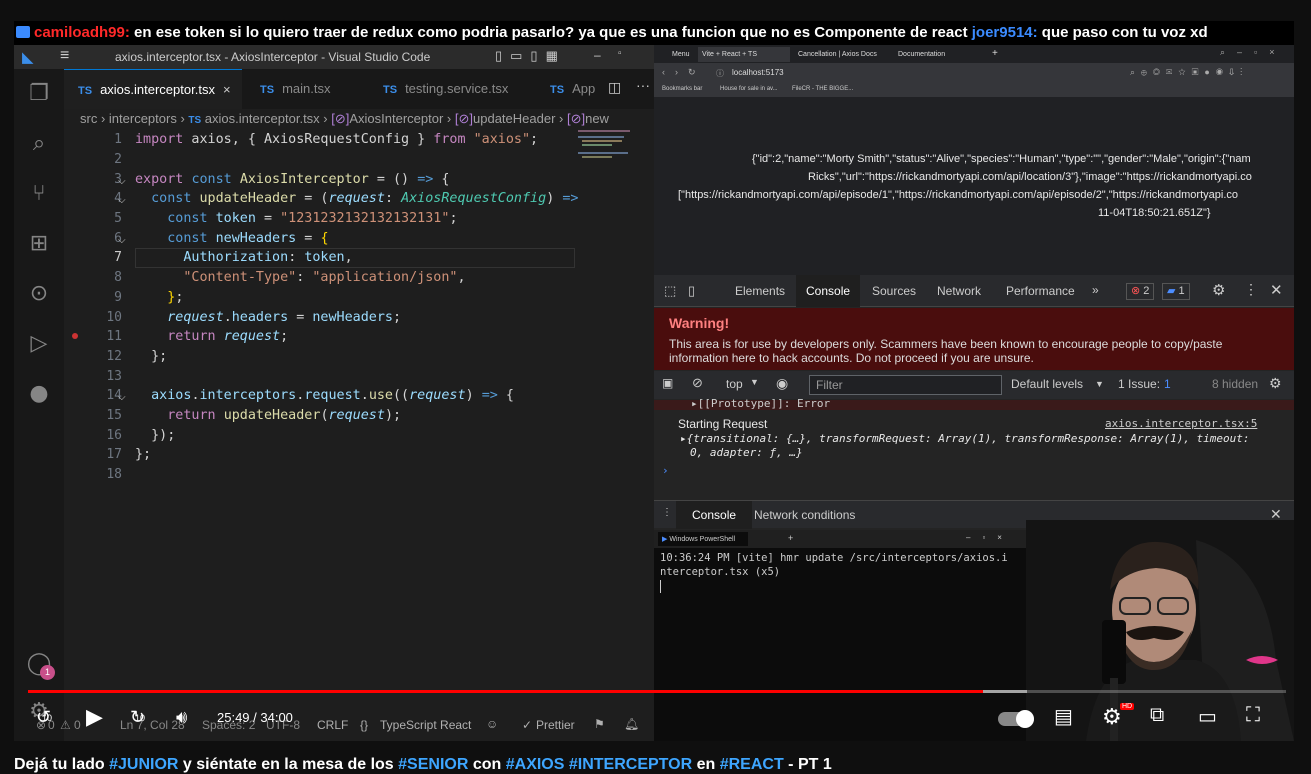  What do you see at coordinates (306, 89) in the screenshot?
I see `tab-main: TS main.tsx` at bounding box center [306, 89].